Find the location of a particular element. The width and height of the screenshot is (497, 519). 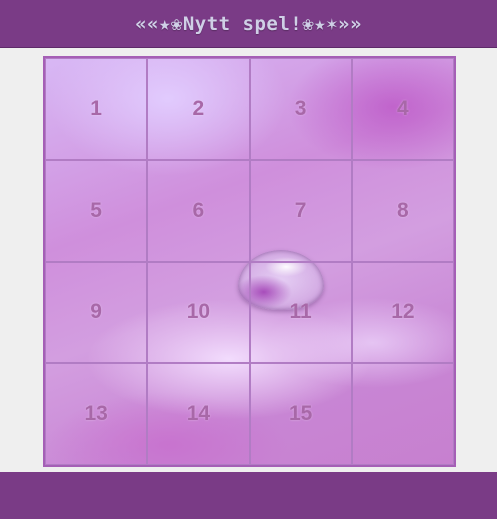

header-bar: ««★❀Nytt spel!❀★✶»» is located at coordinates (248, 24).